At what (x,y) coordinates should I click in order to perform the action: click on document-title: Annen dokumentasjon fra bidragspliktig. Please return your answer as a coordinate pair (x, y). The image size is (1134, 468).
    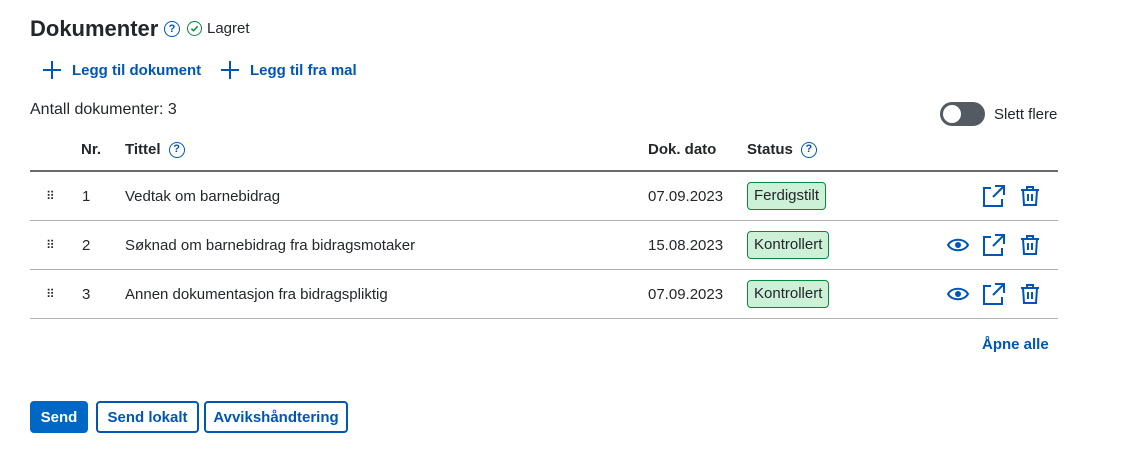
    Looking at the image, I should click on (256, 294).